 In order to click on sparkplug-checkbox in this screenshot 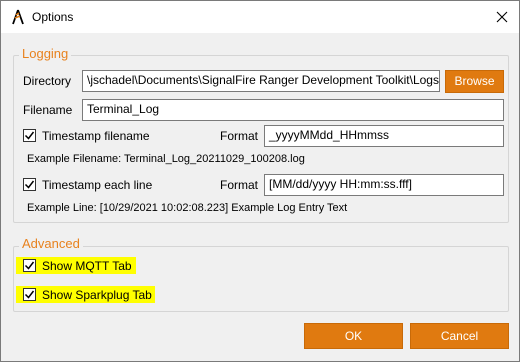, I will do `click(29, 294)`.